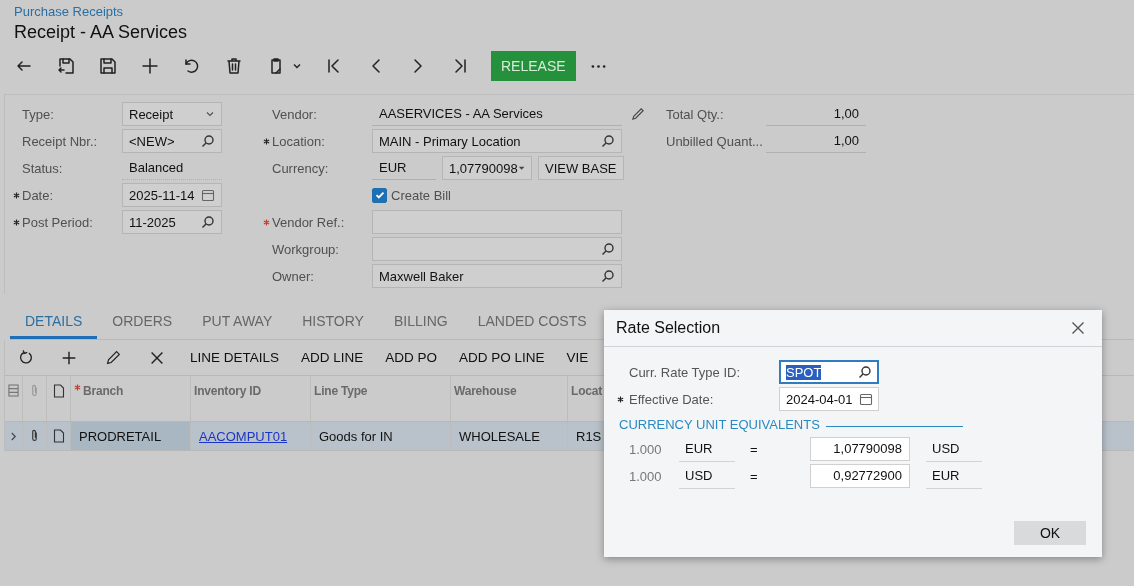  What do you see at coordinates (671, 399) in the screenshot?
I see `field-label: Effective Date:` at bounding box center [671, 399].